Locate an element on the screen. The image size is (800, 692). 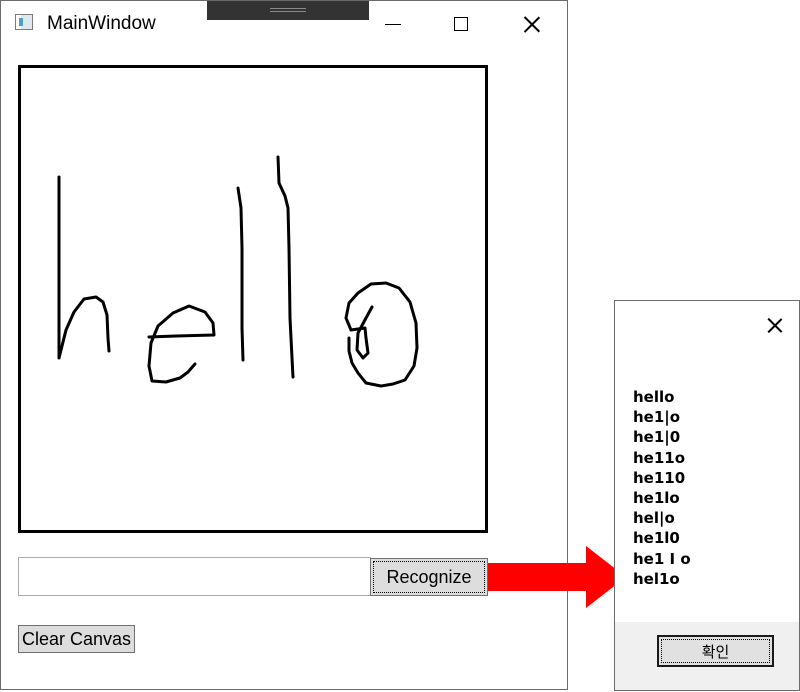
message-box-close-button is located at coordinates (774, 325).